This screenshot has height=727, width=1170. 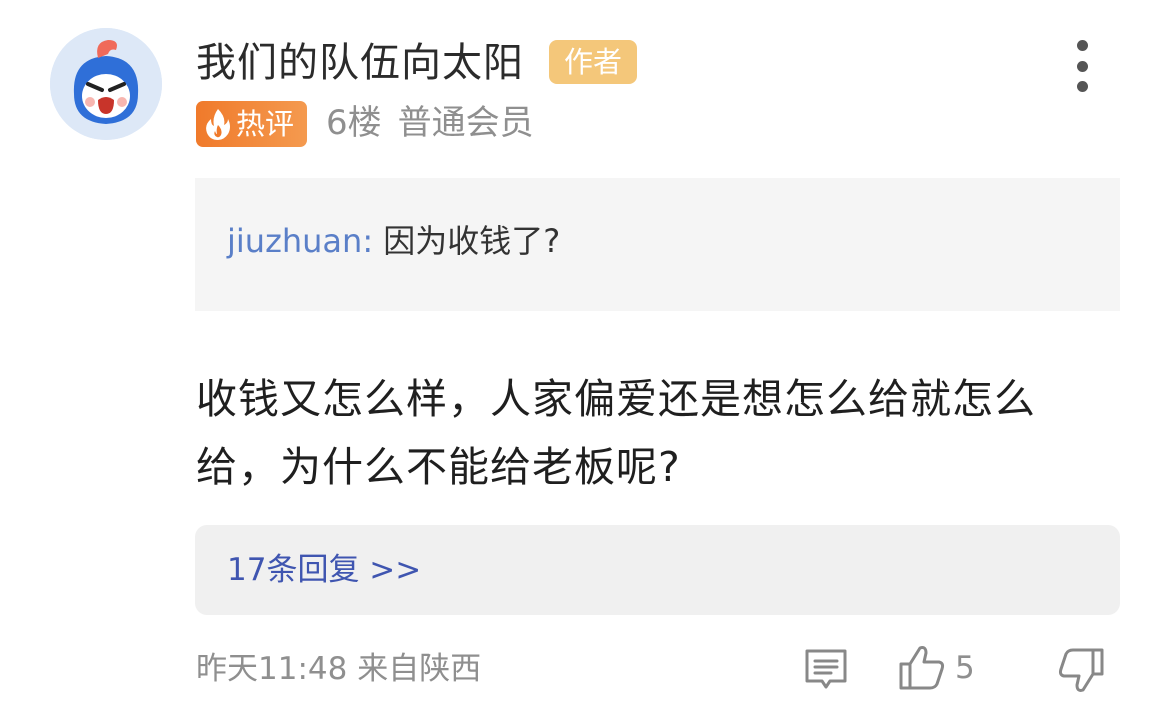 I want to click on thumbs-down-icon, so click(x=1081, y=670).